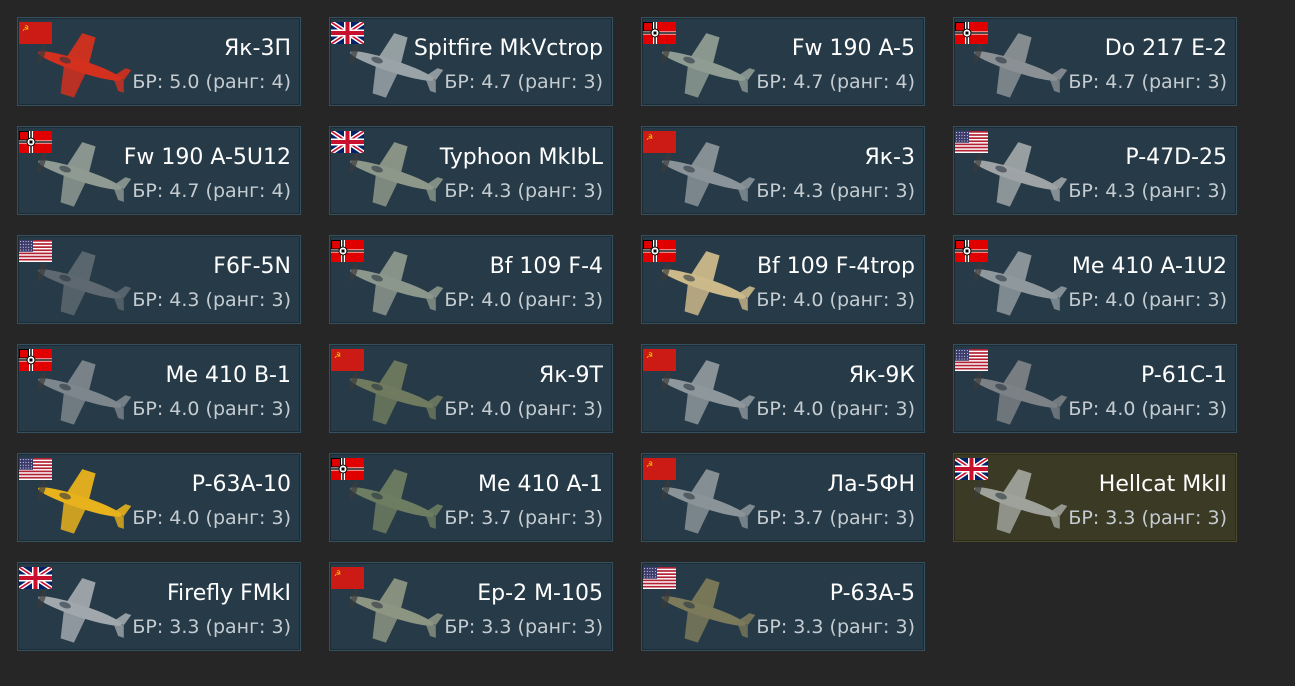  What do you see at coordinates (228, 375) in the screenshot?
I see `vehicle-name: Me 410 B-1` at bounding box center [228, 375].